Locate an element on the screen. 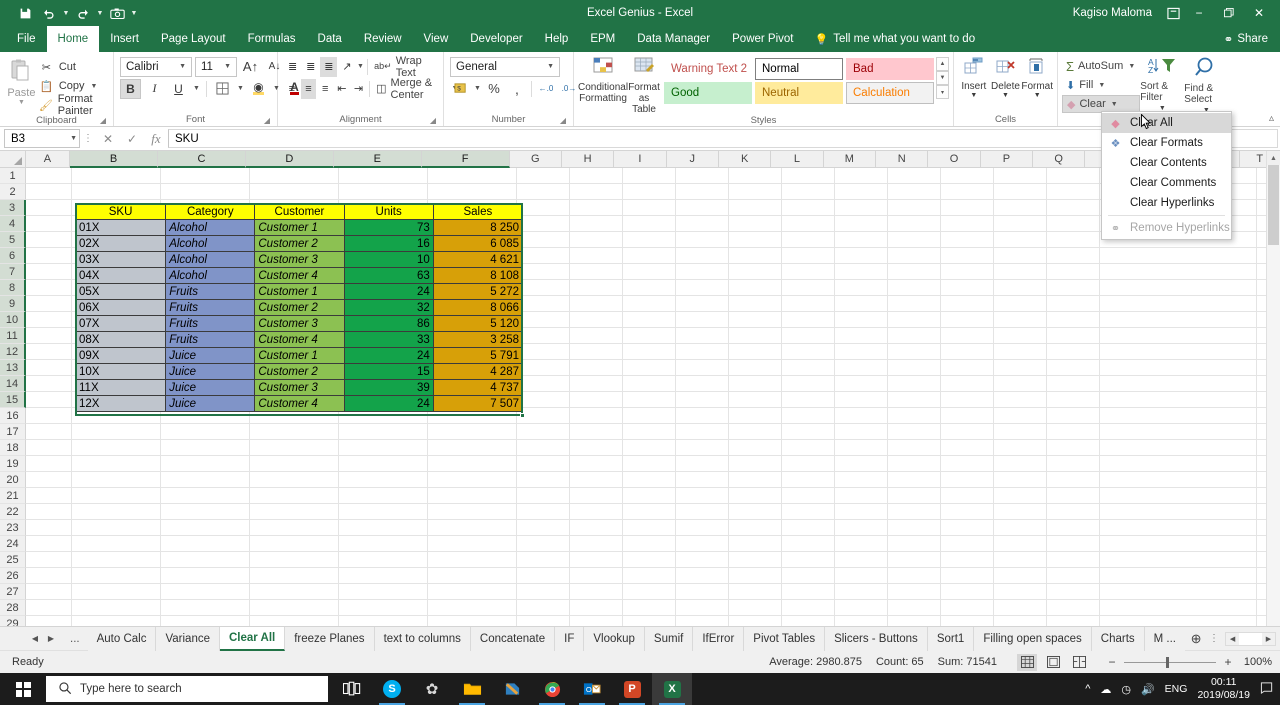 The image size is (1280, 720). add-sheet-button: ⊕ is located at coordinates (1196, 639).